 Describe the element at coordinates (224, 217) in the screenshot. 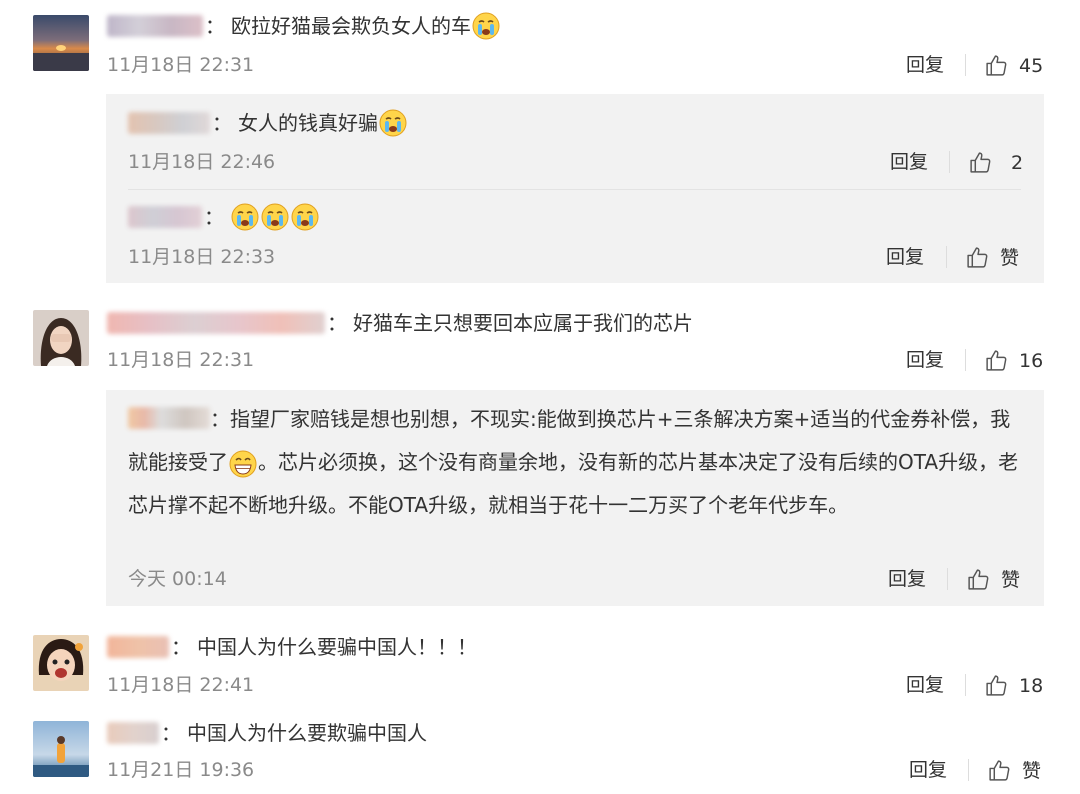

I see `sub-reply-2: ：` at that location.